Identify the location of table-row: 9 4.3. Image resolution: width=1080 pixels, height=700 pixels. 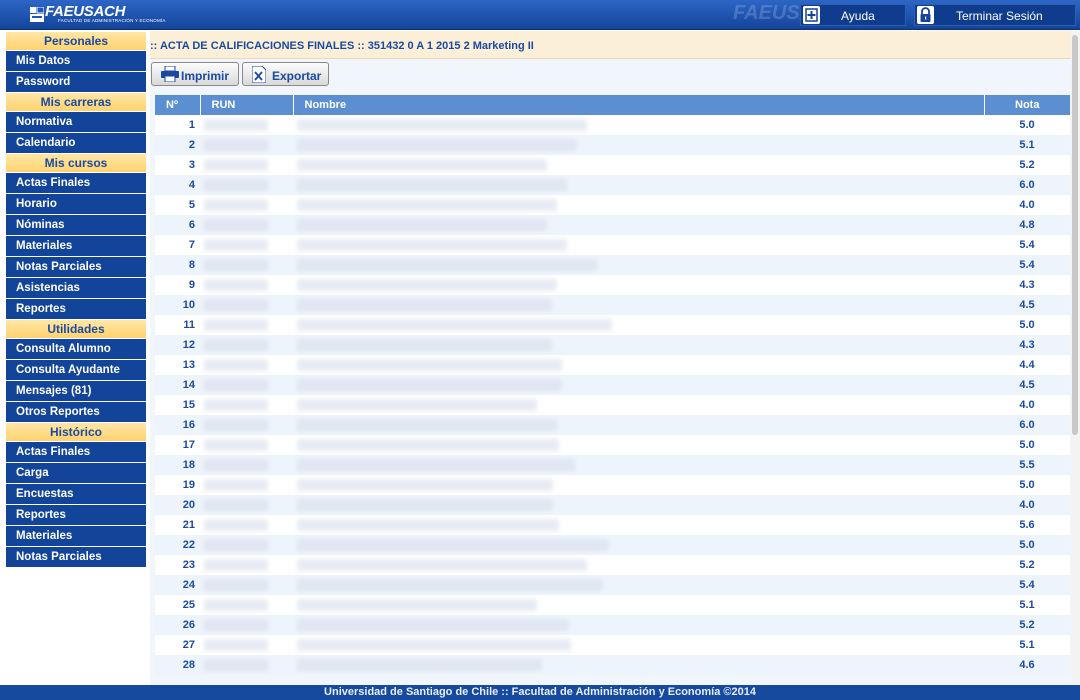
(612, 285).